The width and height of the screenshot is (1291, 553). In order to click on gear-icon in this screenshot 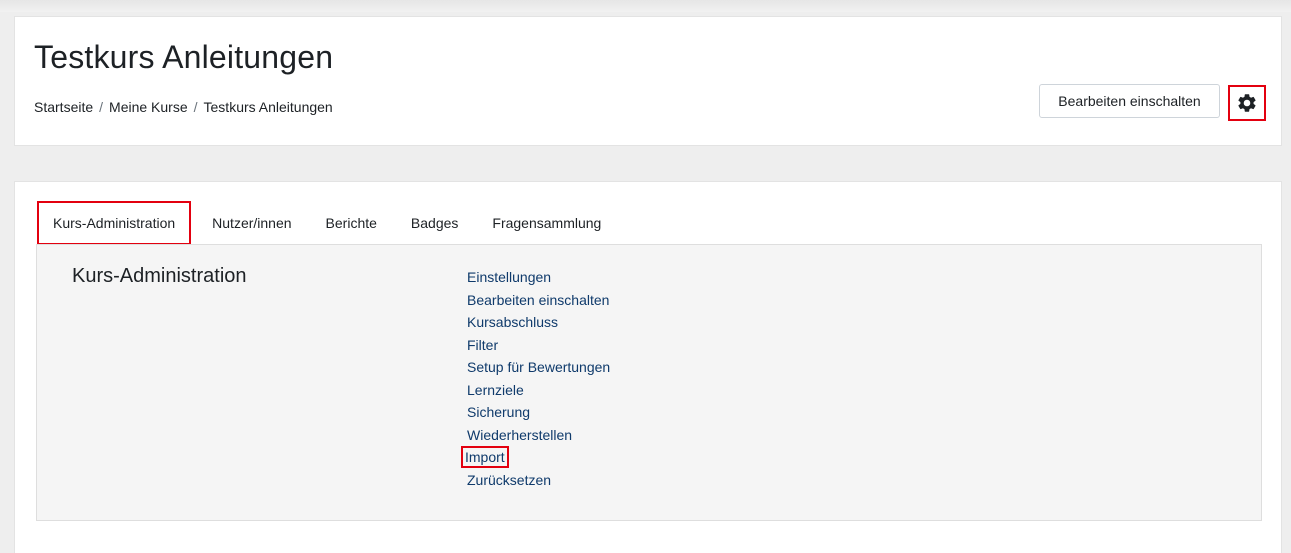, I will do `click(1247, 103)`.